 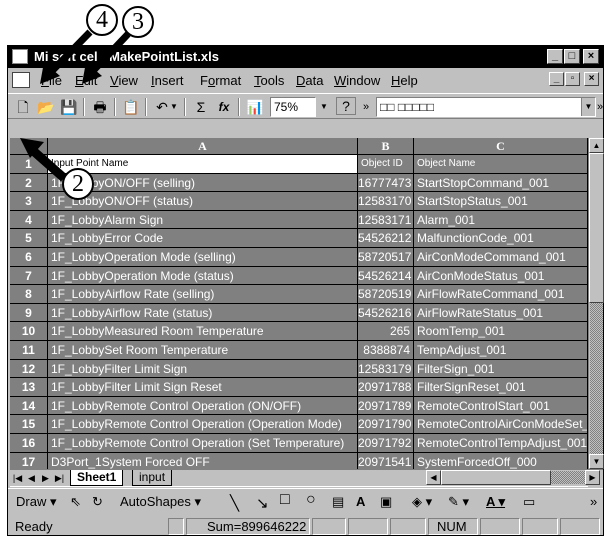 I want to click on row-header: 11, so click(x=29, y=350).